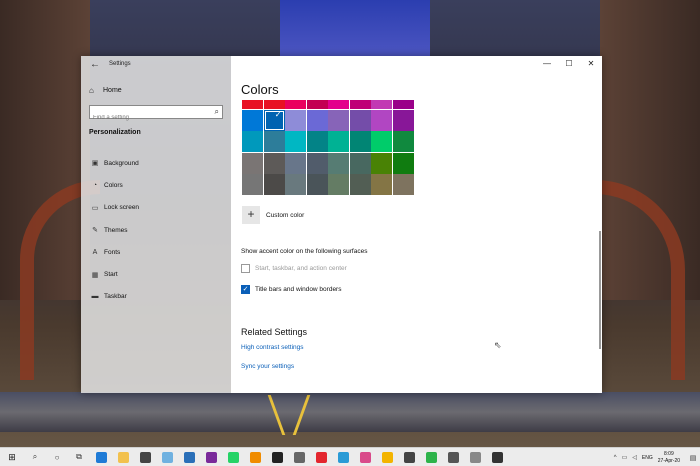 The image size is (700, 466). What do you see at coordinates (167, 457) in the screenshot?
I see `notepad-icon` at bounding box center [167, 457].